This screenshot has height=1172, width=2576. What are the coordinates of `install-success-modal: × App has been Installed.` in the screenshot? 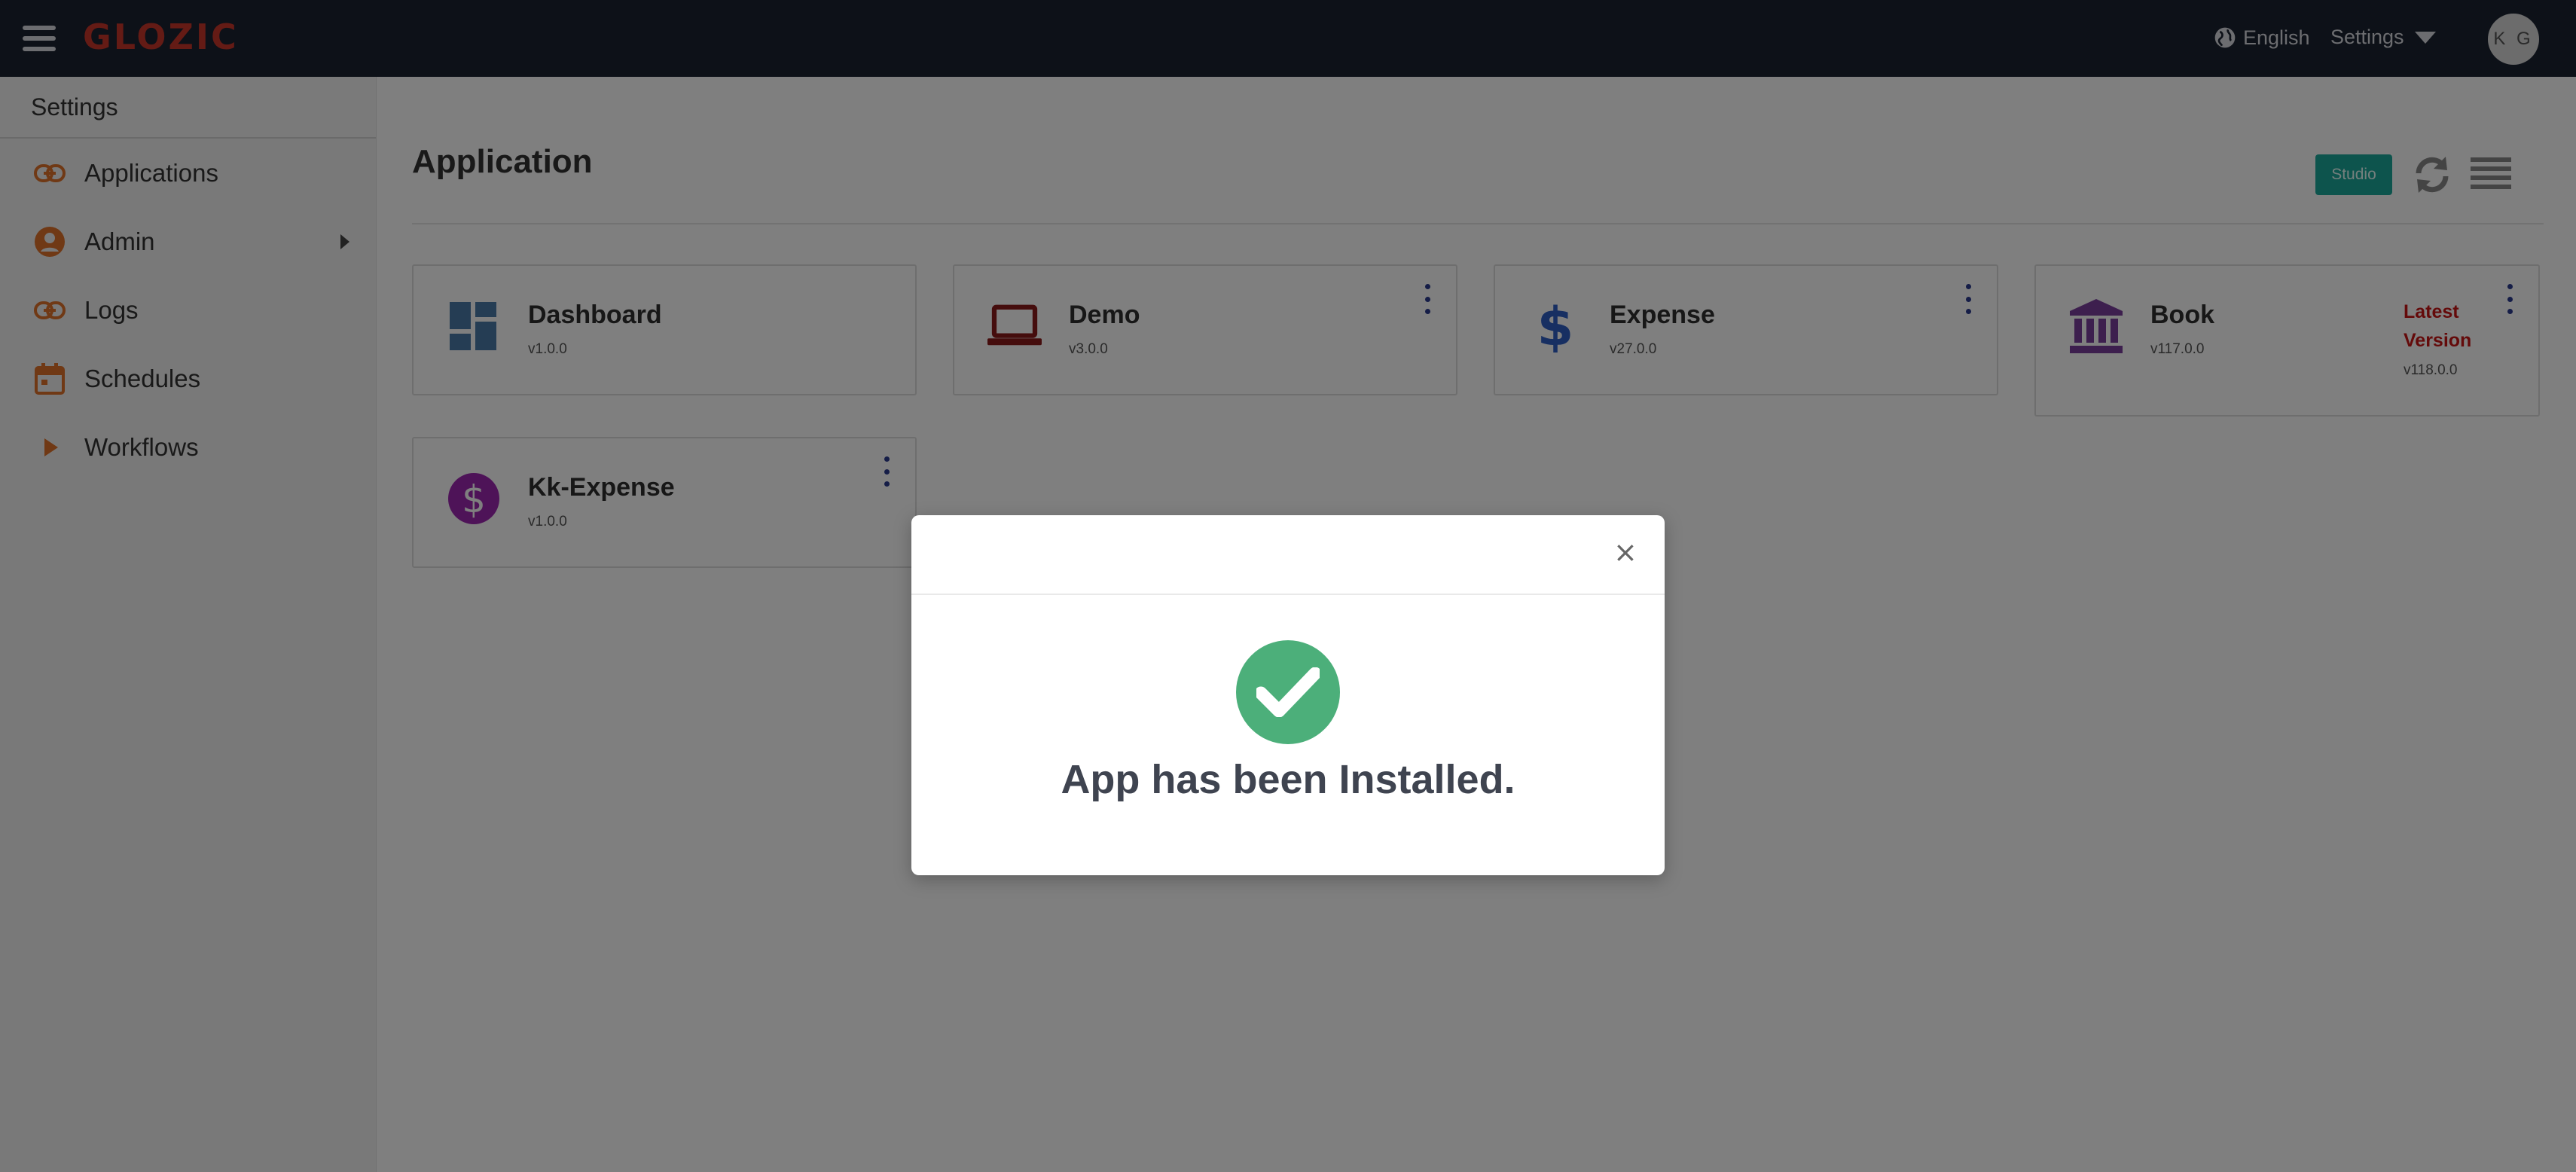 It's located at (1288, 695).